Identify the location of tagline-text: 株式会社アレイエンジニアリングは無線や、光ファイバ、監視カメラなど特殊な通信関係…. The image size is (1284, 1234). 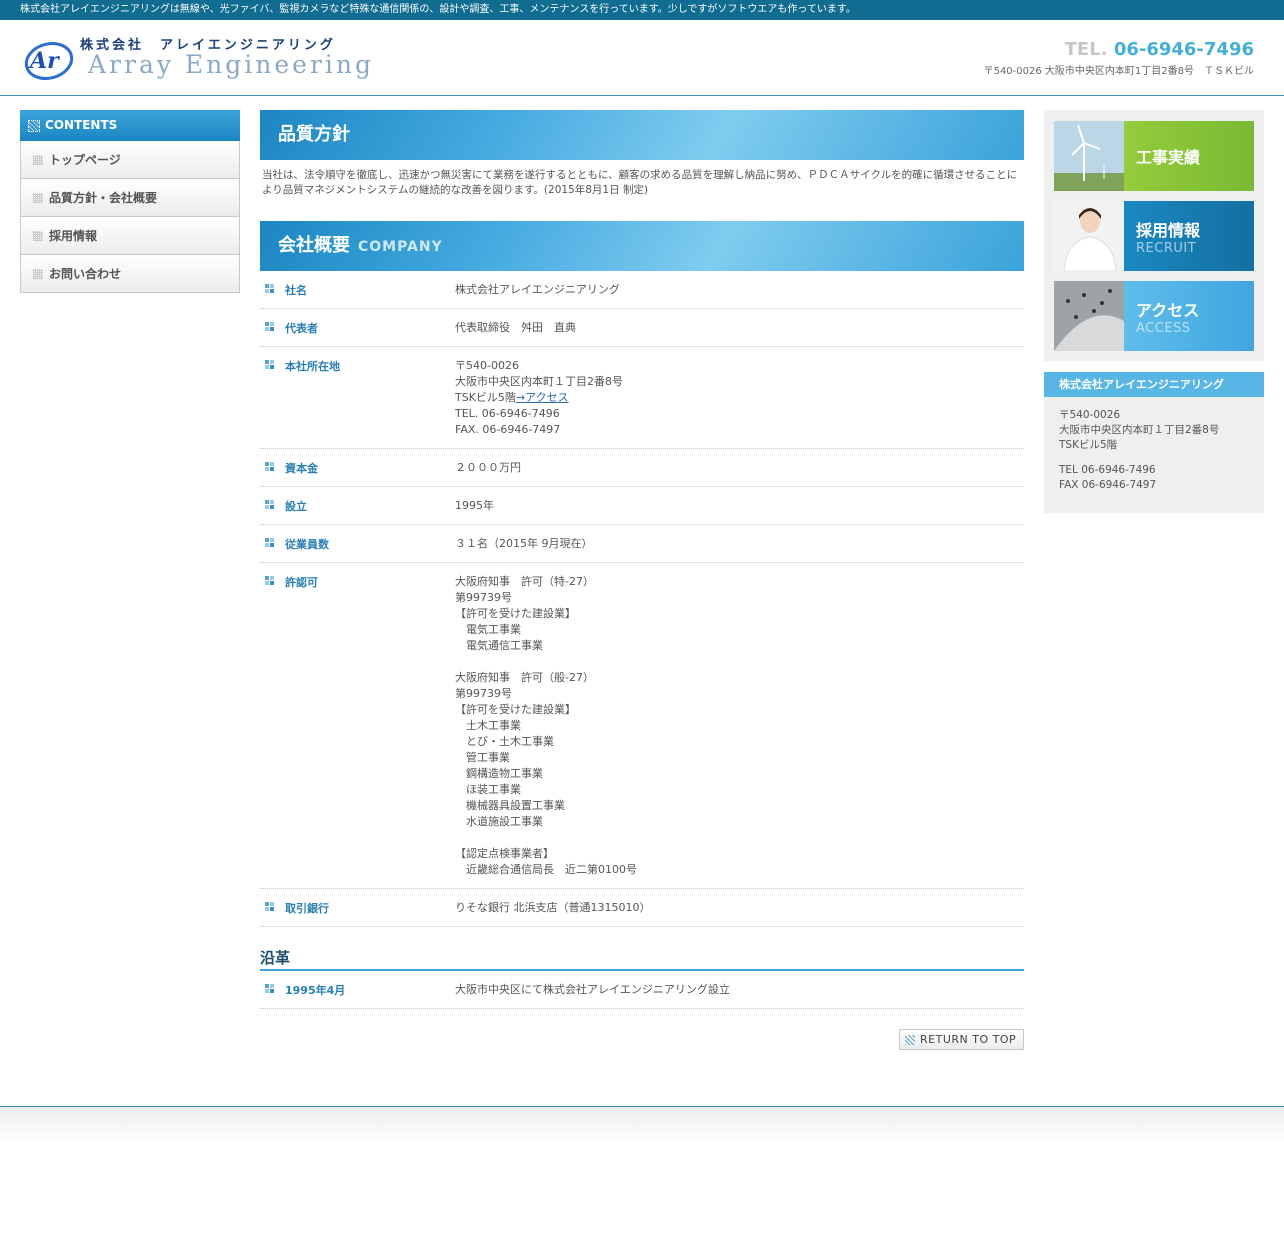
(438, 9).